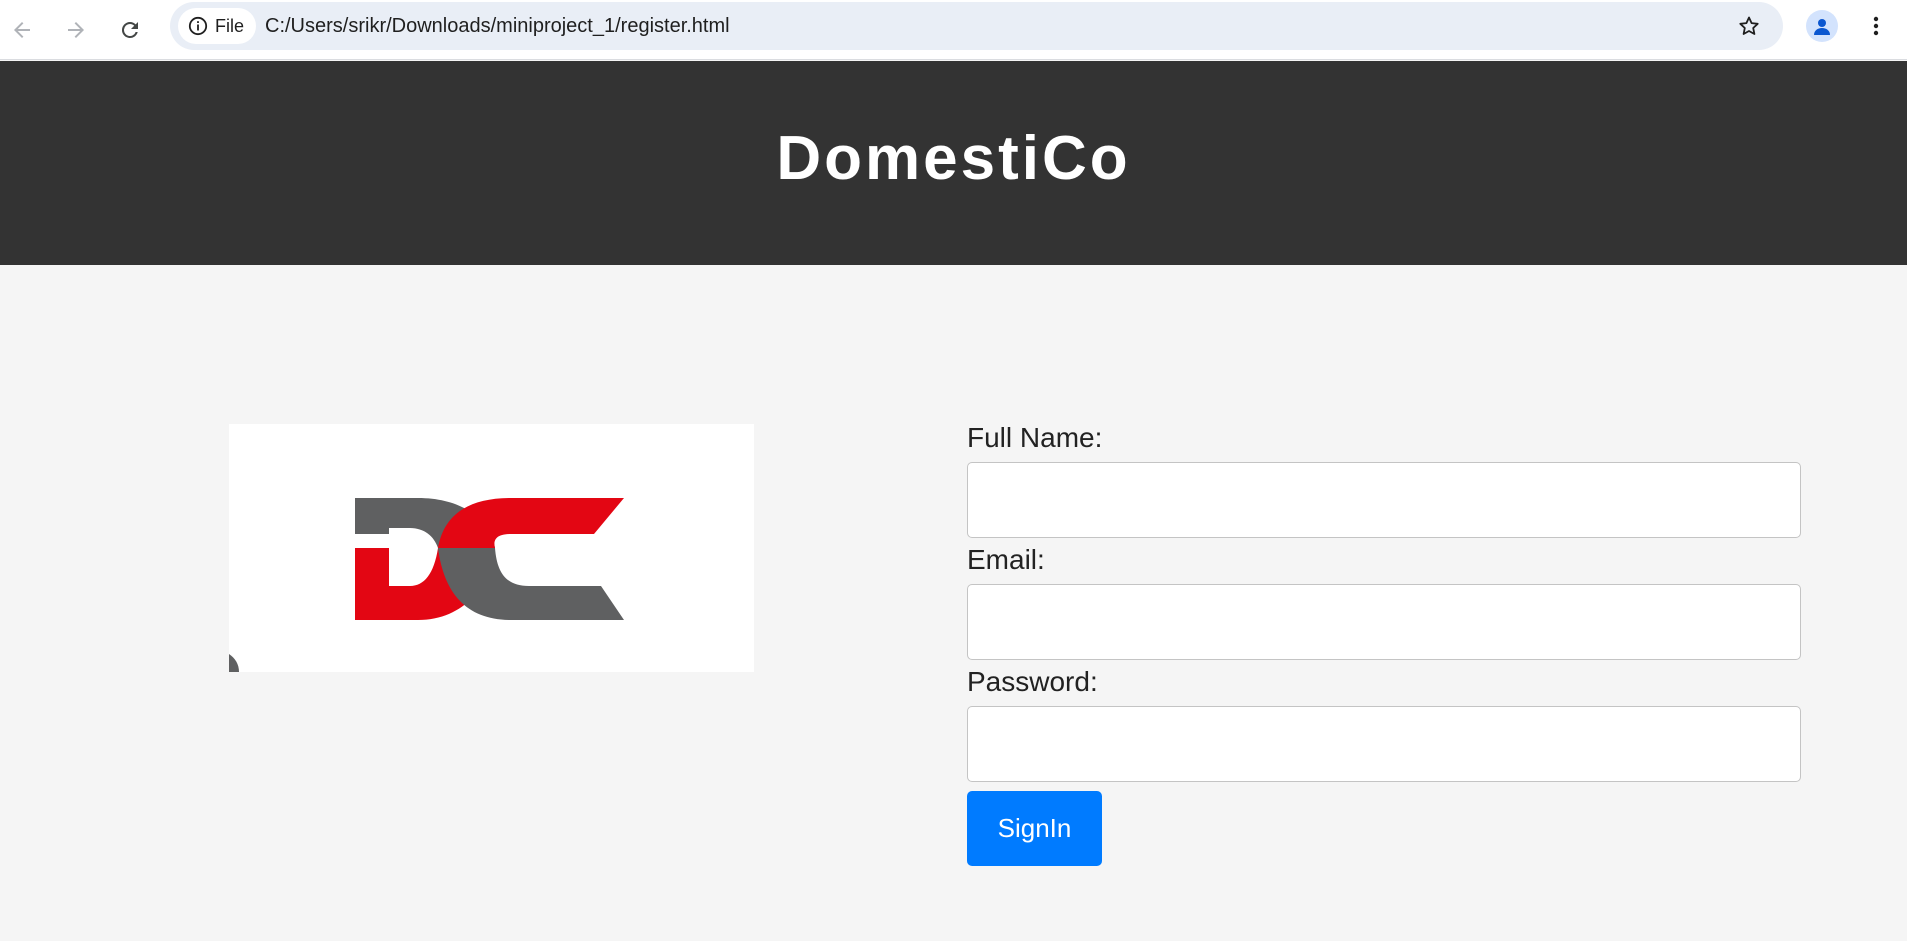  I want to click on logo-image, so click(491, 548).